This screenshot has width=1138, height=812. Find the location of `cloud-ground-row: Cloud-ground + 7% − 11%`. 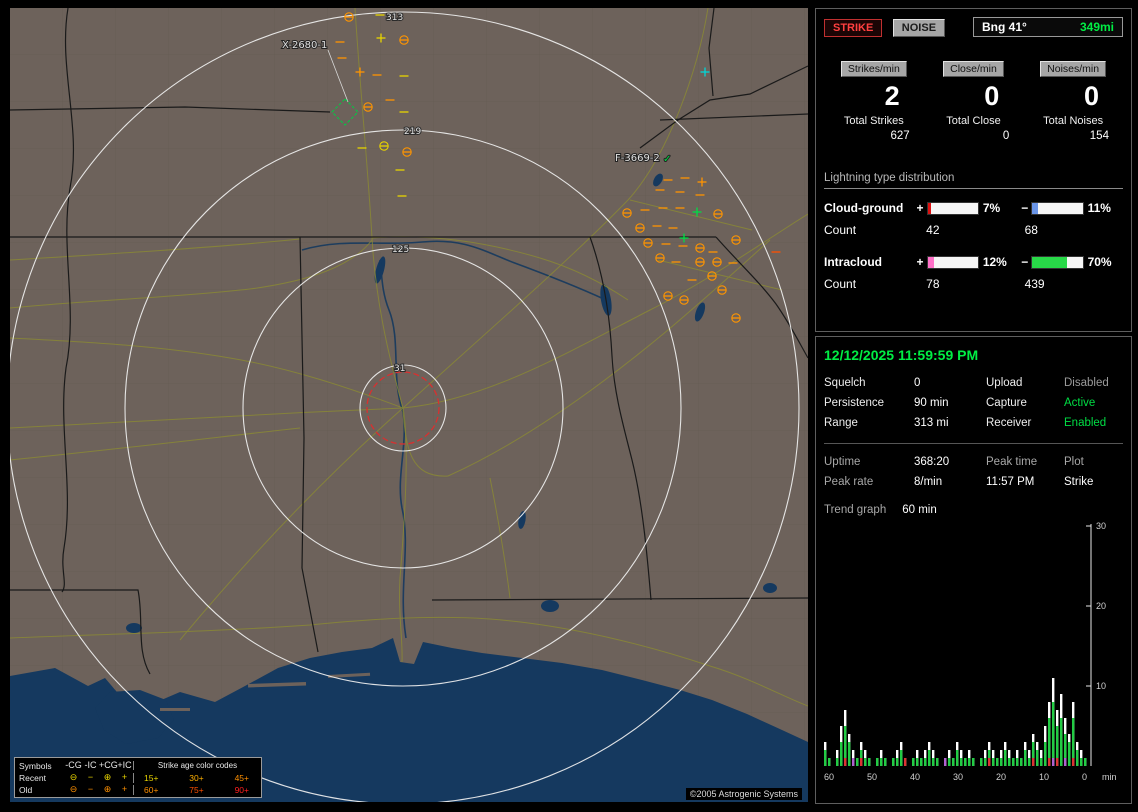

cloud-ground-row: Cloud-ground + 7% − 11% is located at coordinates (973, 208).